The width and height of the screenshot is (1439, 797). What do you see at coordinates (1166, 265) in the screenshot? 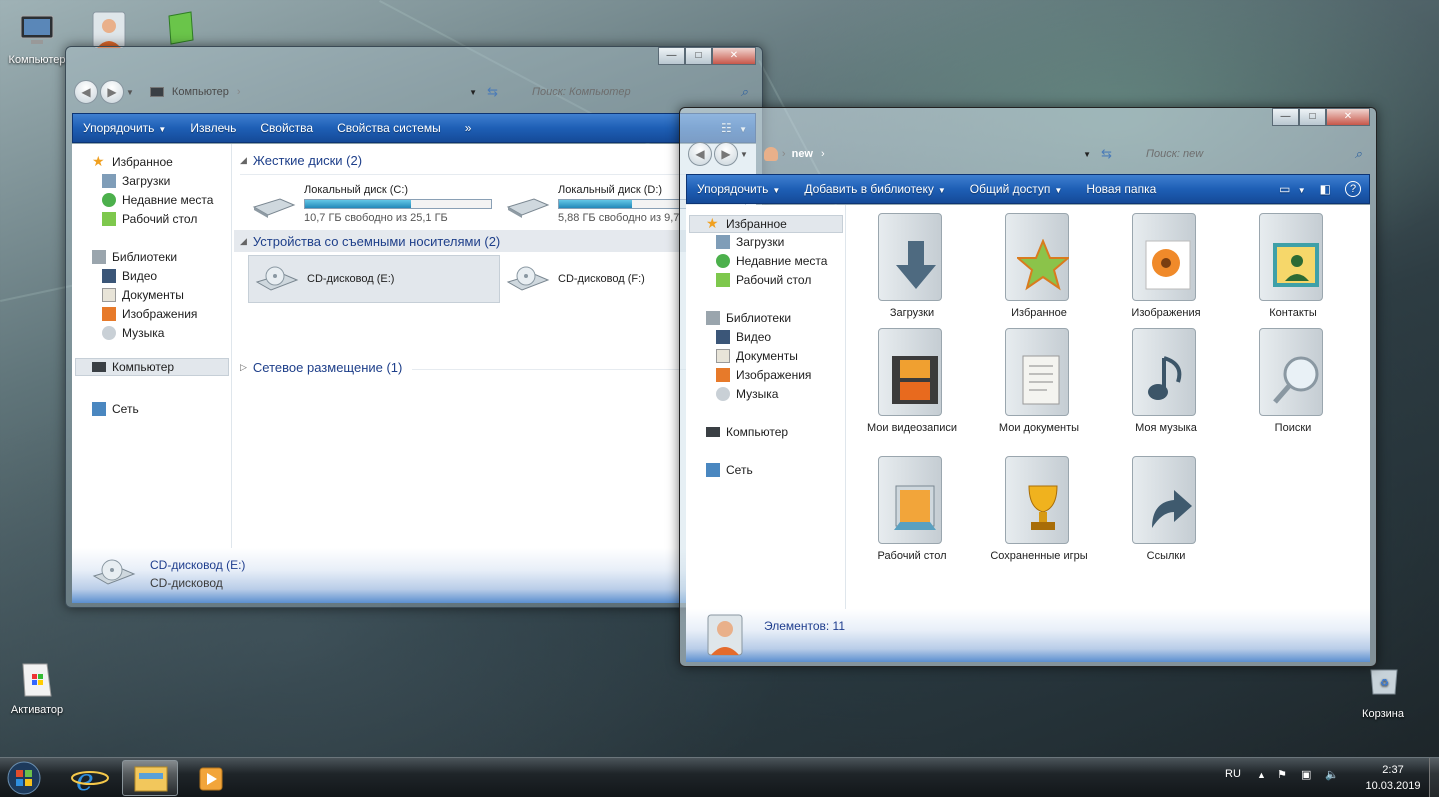
I see `folder-pictures: Изображения` at bounding box center [1166, 265].